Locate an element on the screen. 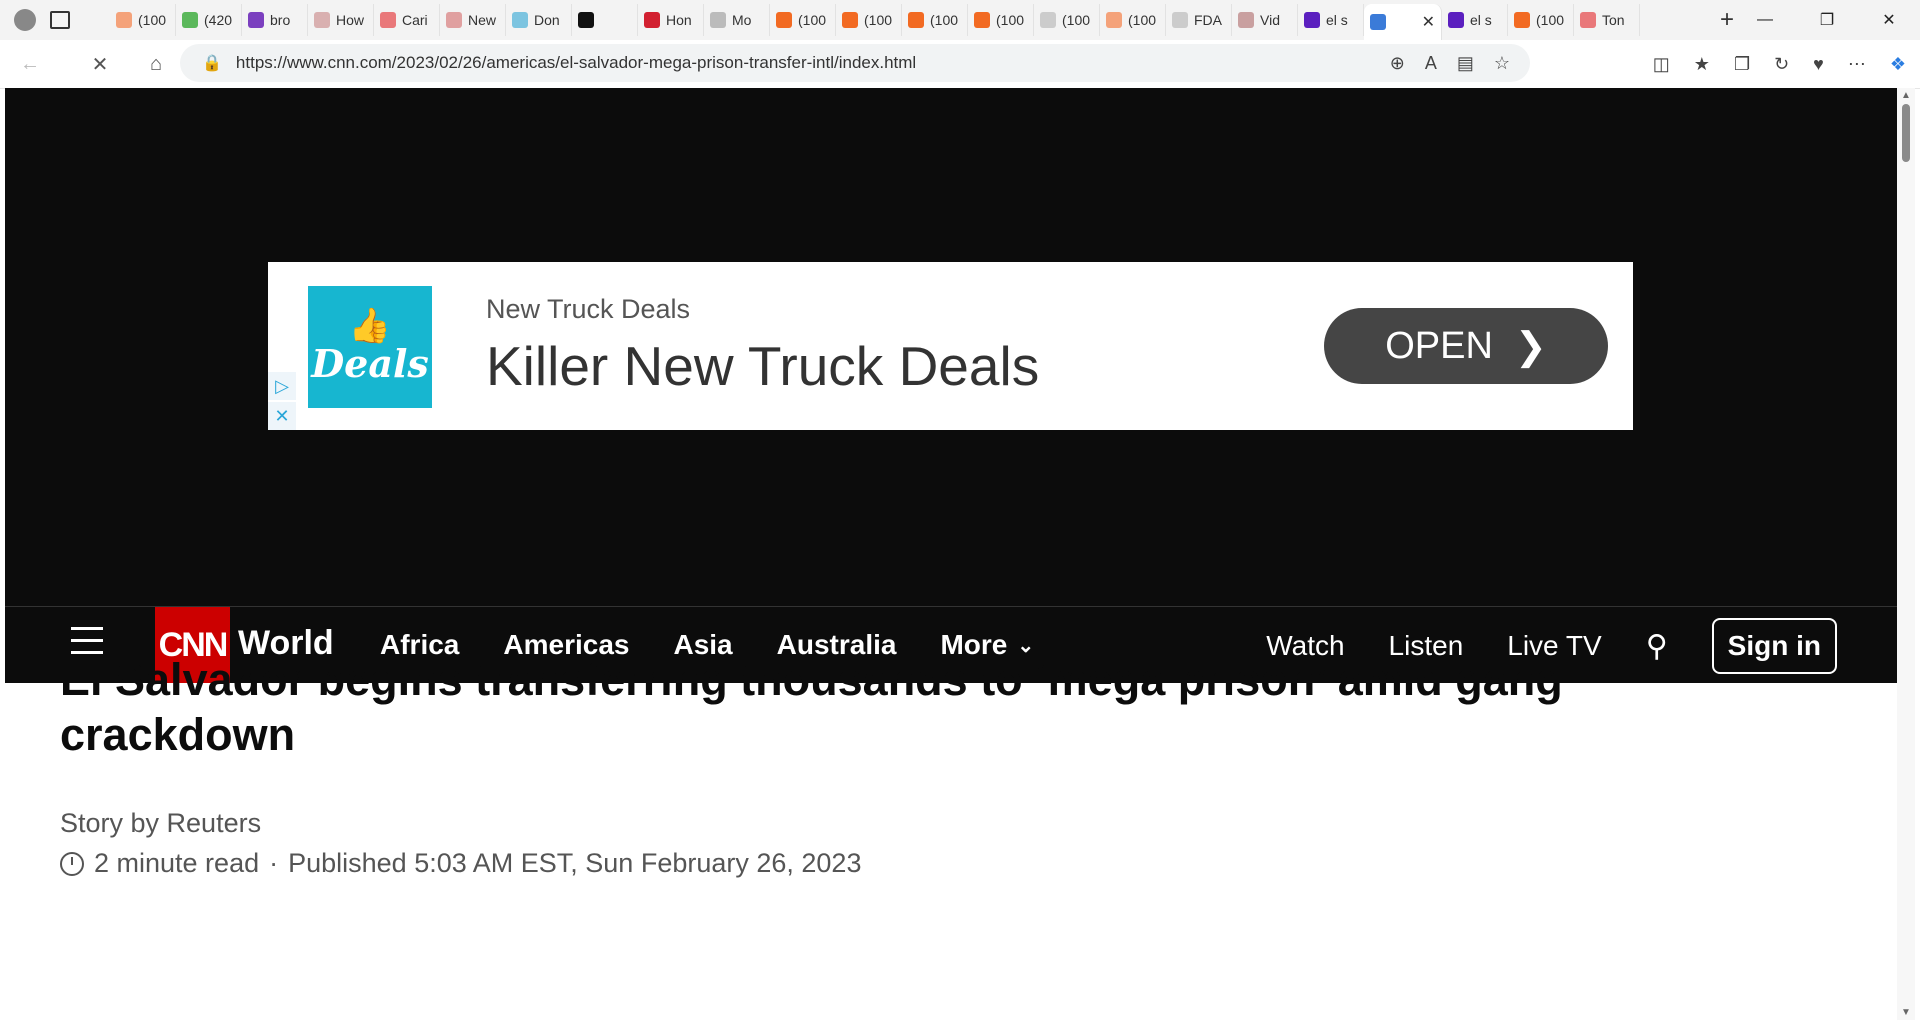  ad-headline: Killer New Truck Deals is located at coordinates (762, 366).